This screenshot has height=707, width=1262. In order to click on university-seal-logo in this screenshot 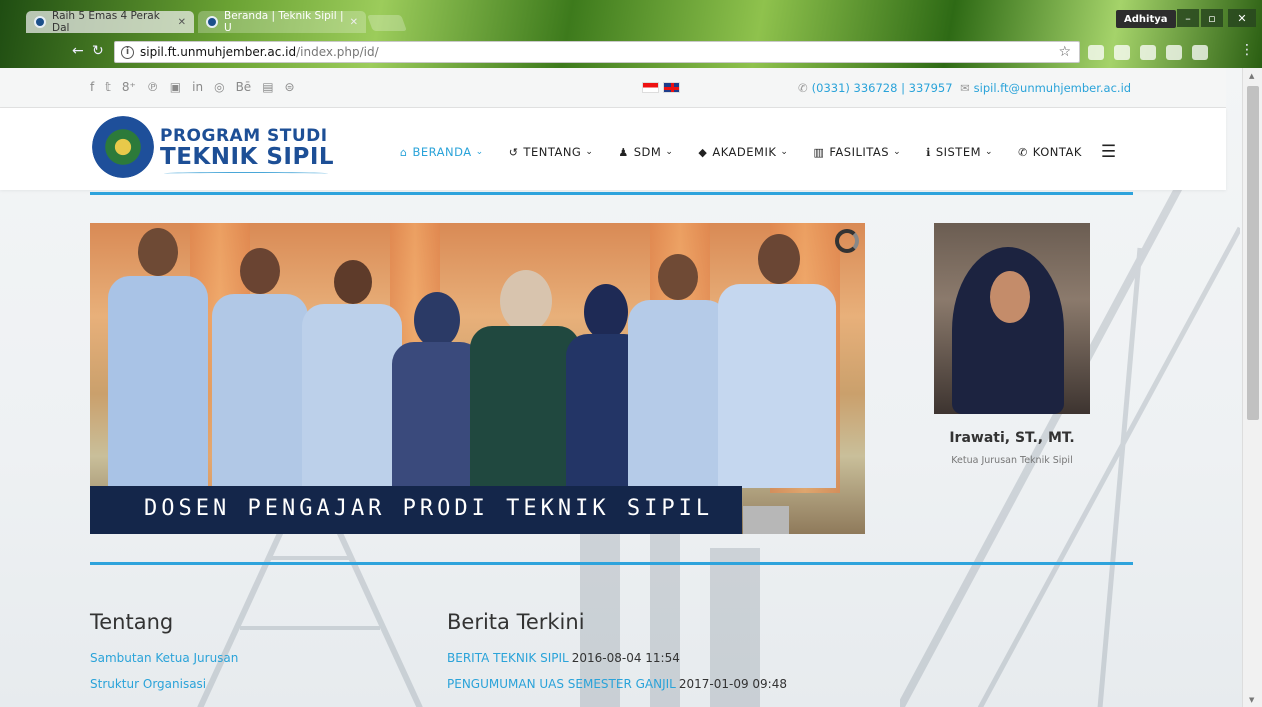, I will do `click(123, 147)`.